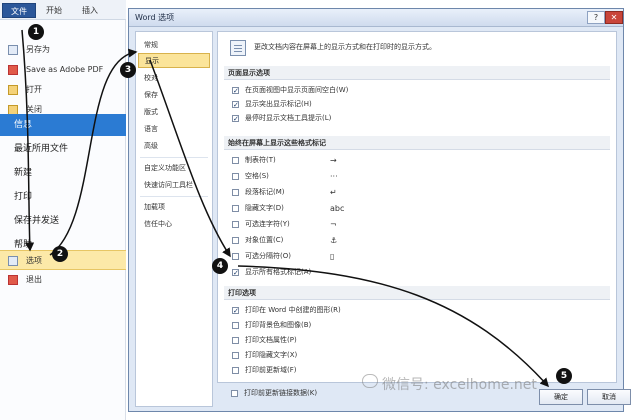 The height and width of the screenshot is (420, 640). I want to click on tab-insert: 插入, so click(90, 10).